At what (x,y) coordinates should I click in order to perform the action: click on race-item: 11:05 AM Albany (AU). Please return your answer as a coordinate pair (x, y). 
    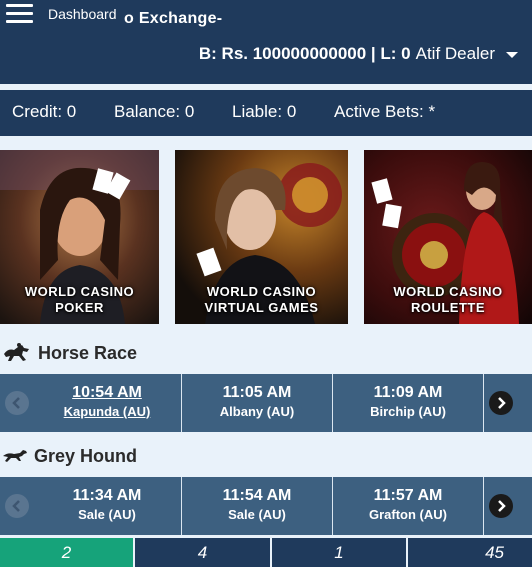
    Looking at the image, I should click on (257, 403).